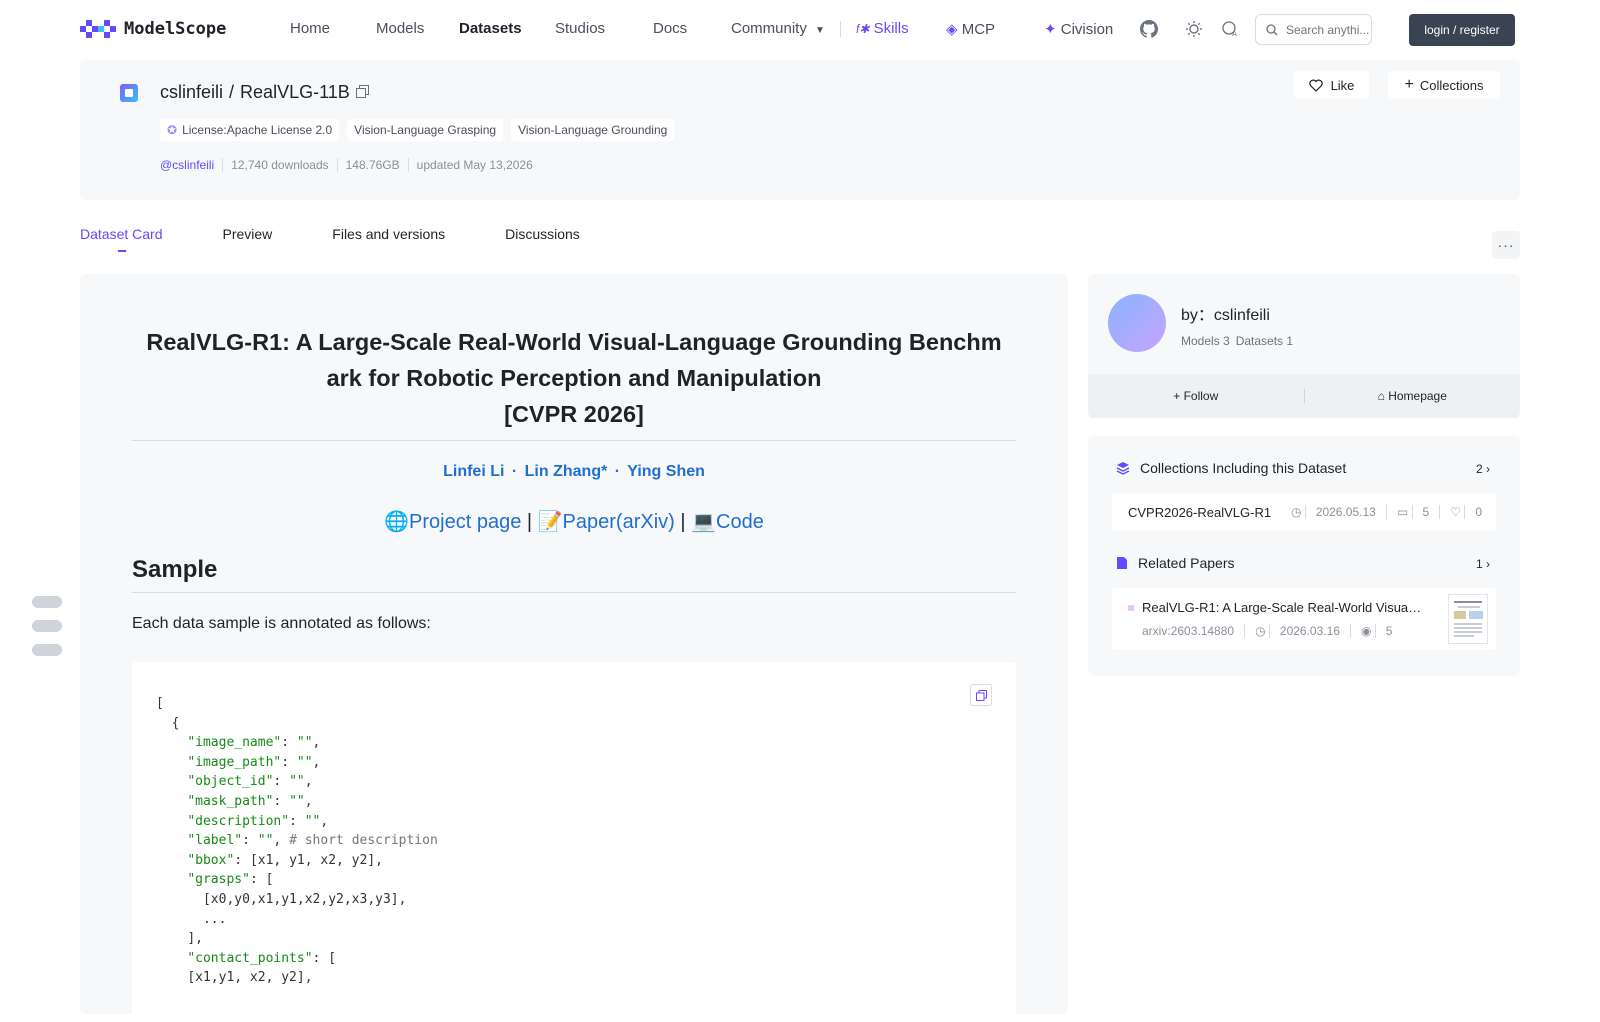  What do you see at coordinates (727, 522) in the screenshot?
I see `code-link: 💻Code` at bounding box center [727, 522].